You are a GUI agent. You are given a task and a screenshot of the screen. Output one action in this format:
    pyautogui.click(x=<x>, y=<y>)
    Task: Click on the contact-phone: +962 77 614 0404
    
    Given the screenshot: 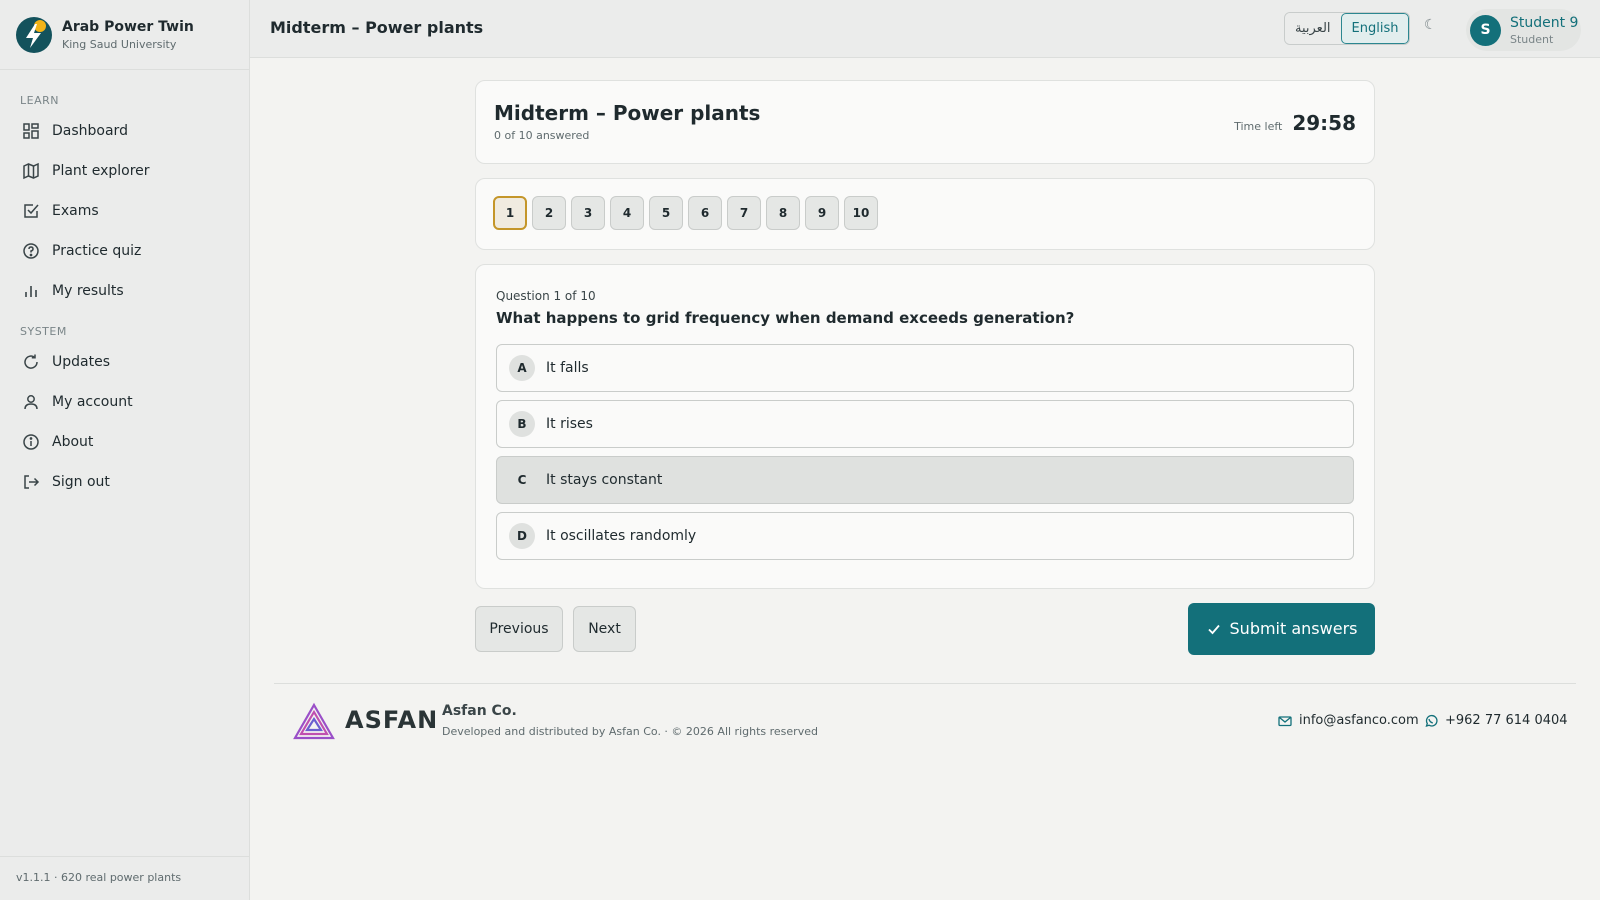 What is the action you would take?
    pyautogui.click(x=1496, y=720)
    